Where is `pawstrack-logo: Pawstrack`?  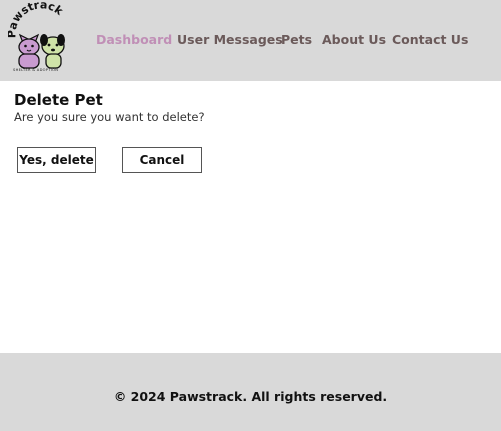 pawstrack-logo: Pawstrack is located at coordinates (38, 38).